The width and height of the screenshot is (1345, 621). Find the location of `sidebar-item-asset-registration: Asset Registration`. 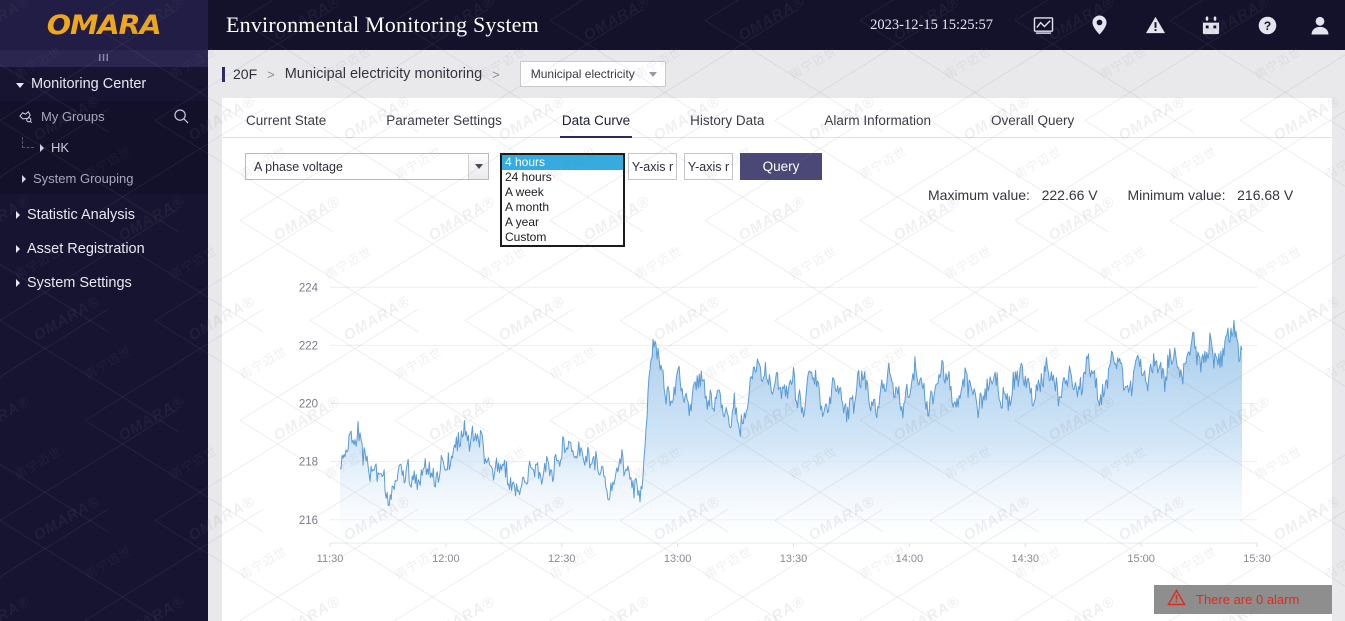

sidebar-item-asset-registration: Asset Registration is located at coordinates (104, 249).